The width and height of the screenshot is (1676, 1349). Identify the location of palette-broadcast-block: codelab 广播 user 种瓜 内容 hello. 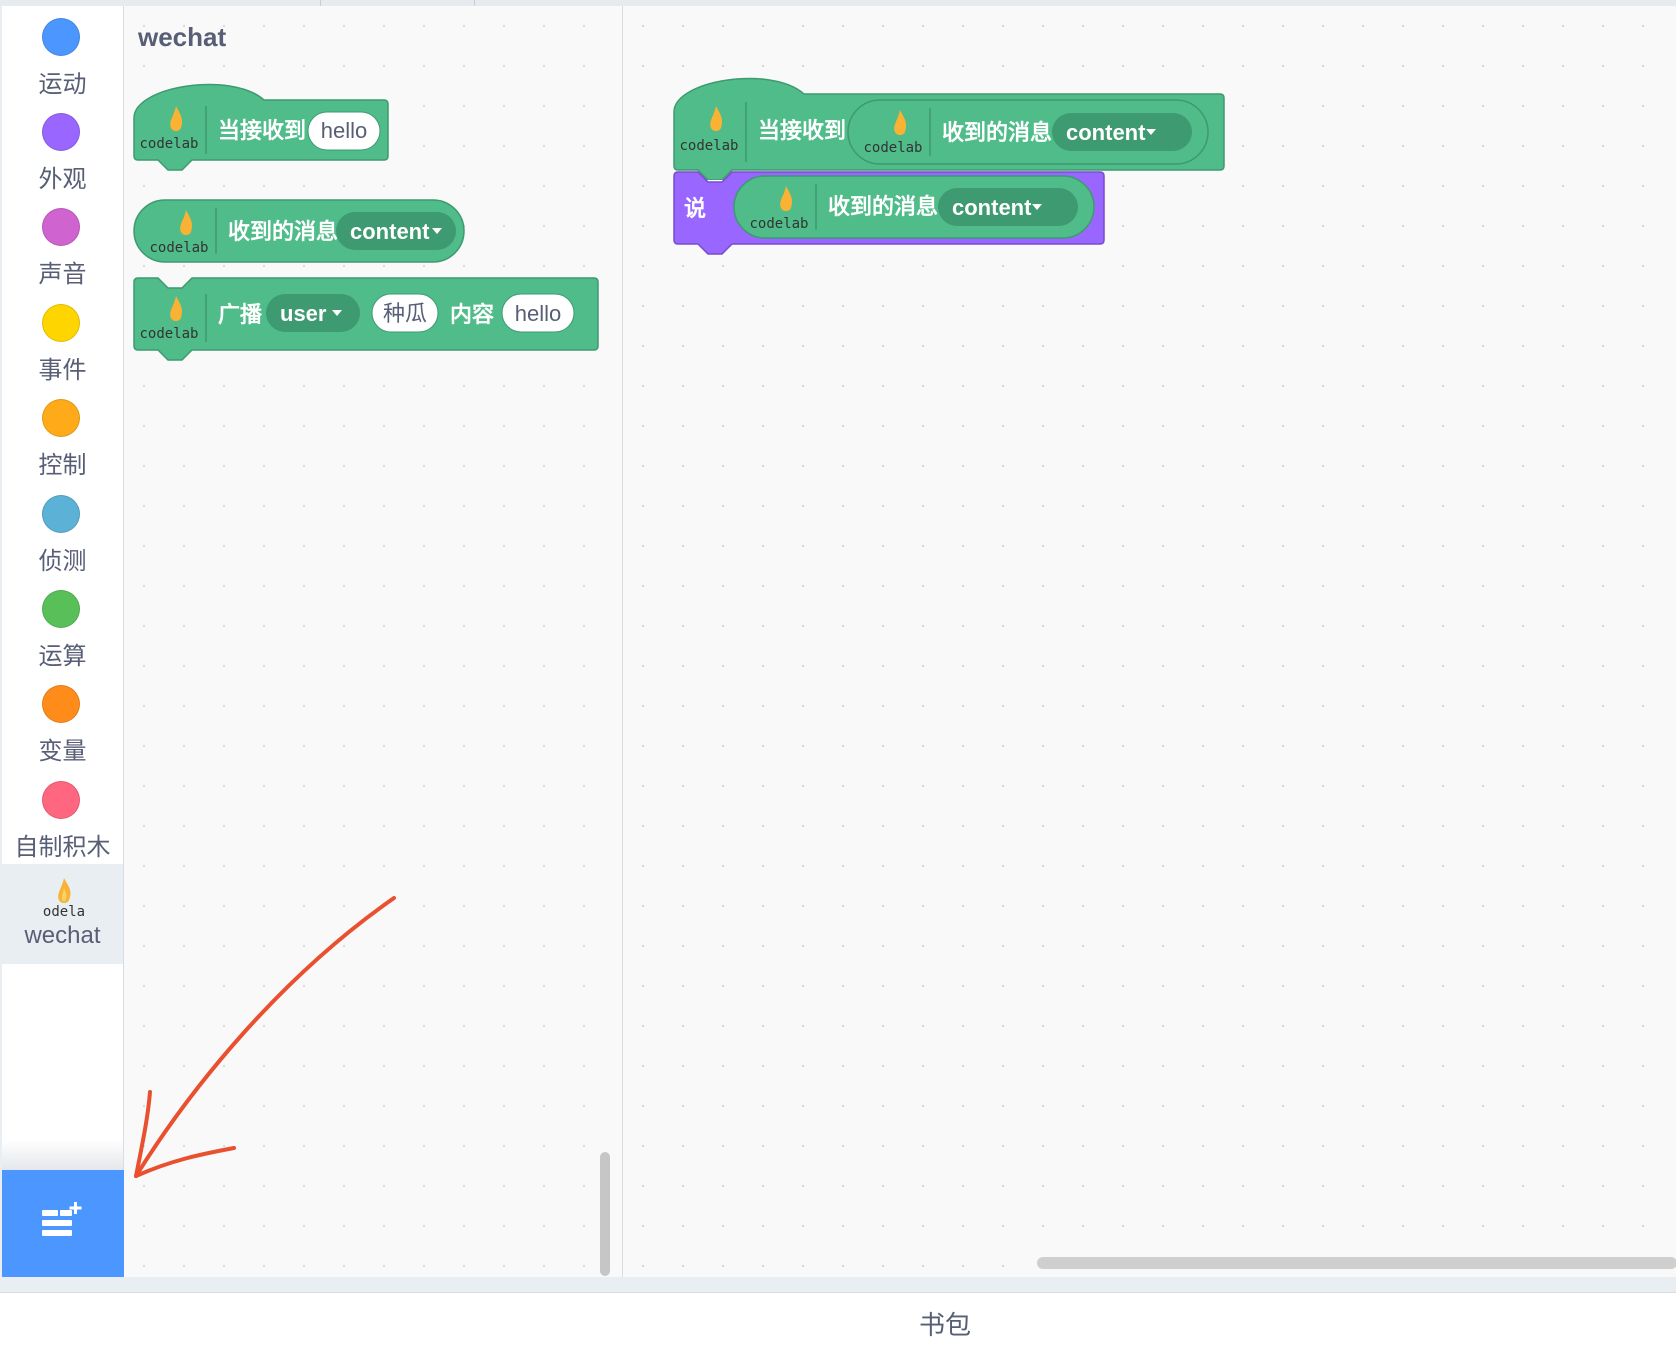
(367, 323).